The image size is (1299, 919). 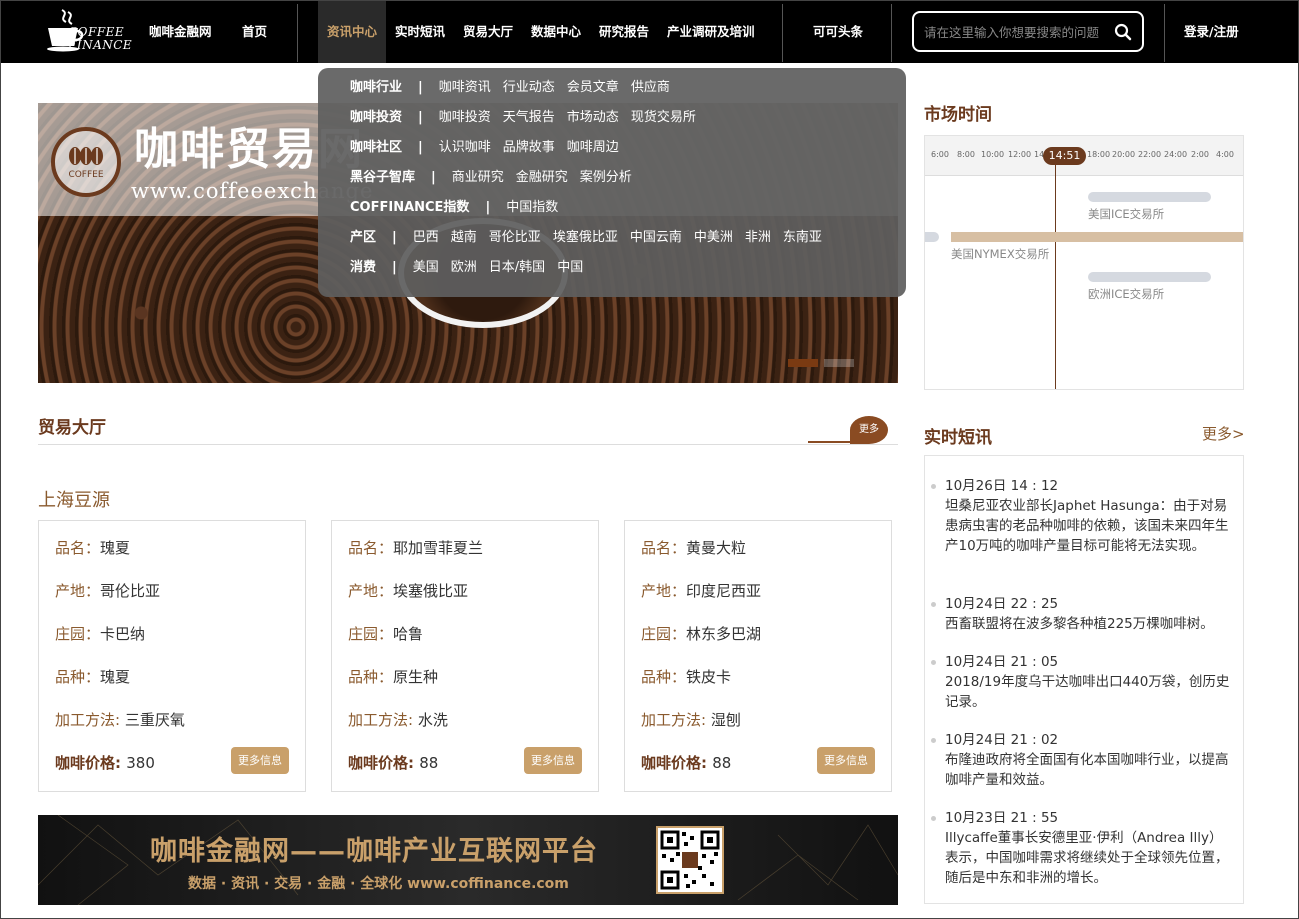 What do you see at coordinates (254, 31) in the screenshot?
I see `nav-home: 首页` at bounding box center [254, 31].